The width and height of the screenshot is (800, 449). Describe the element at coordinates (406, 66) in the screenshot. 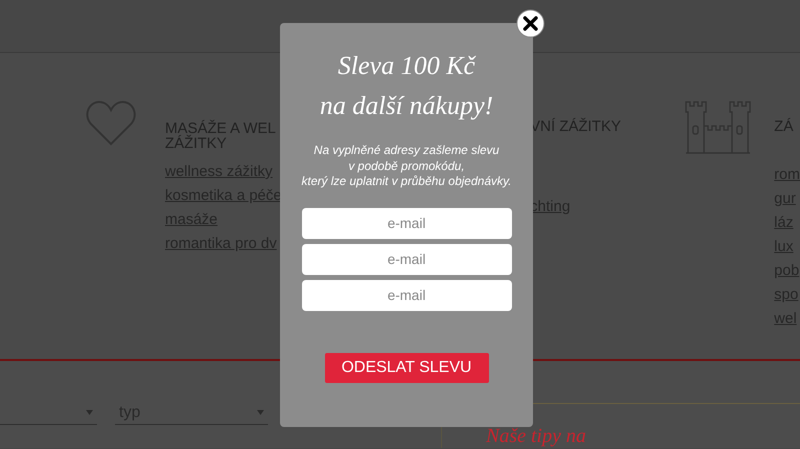

I see `popup-title: Sleva 100 Kč` at that location.